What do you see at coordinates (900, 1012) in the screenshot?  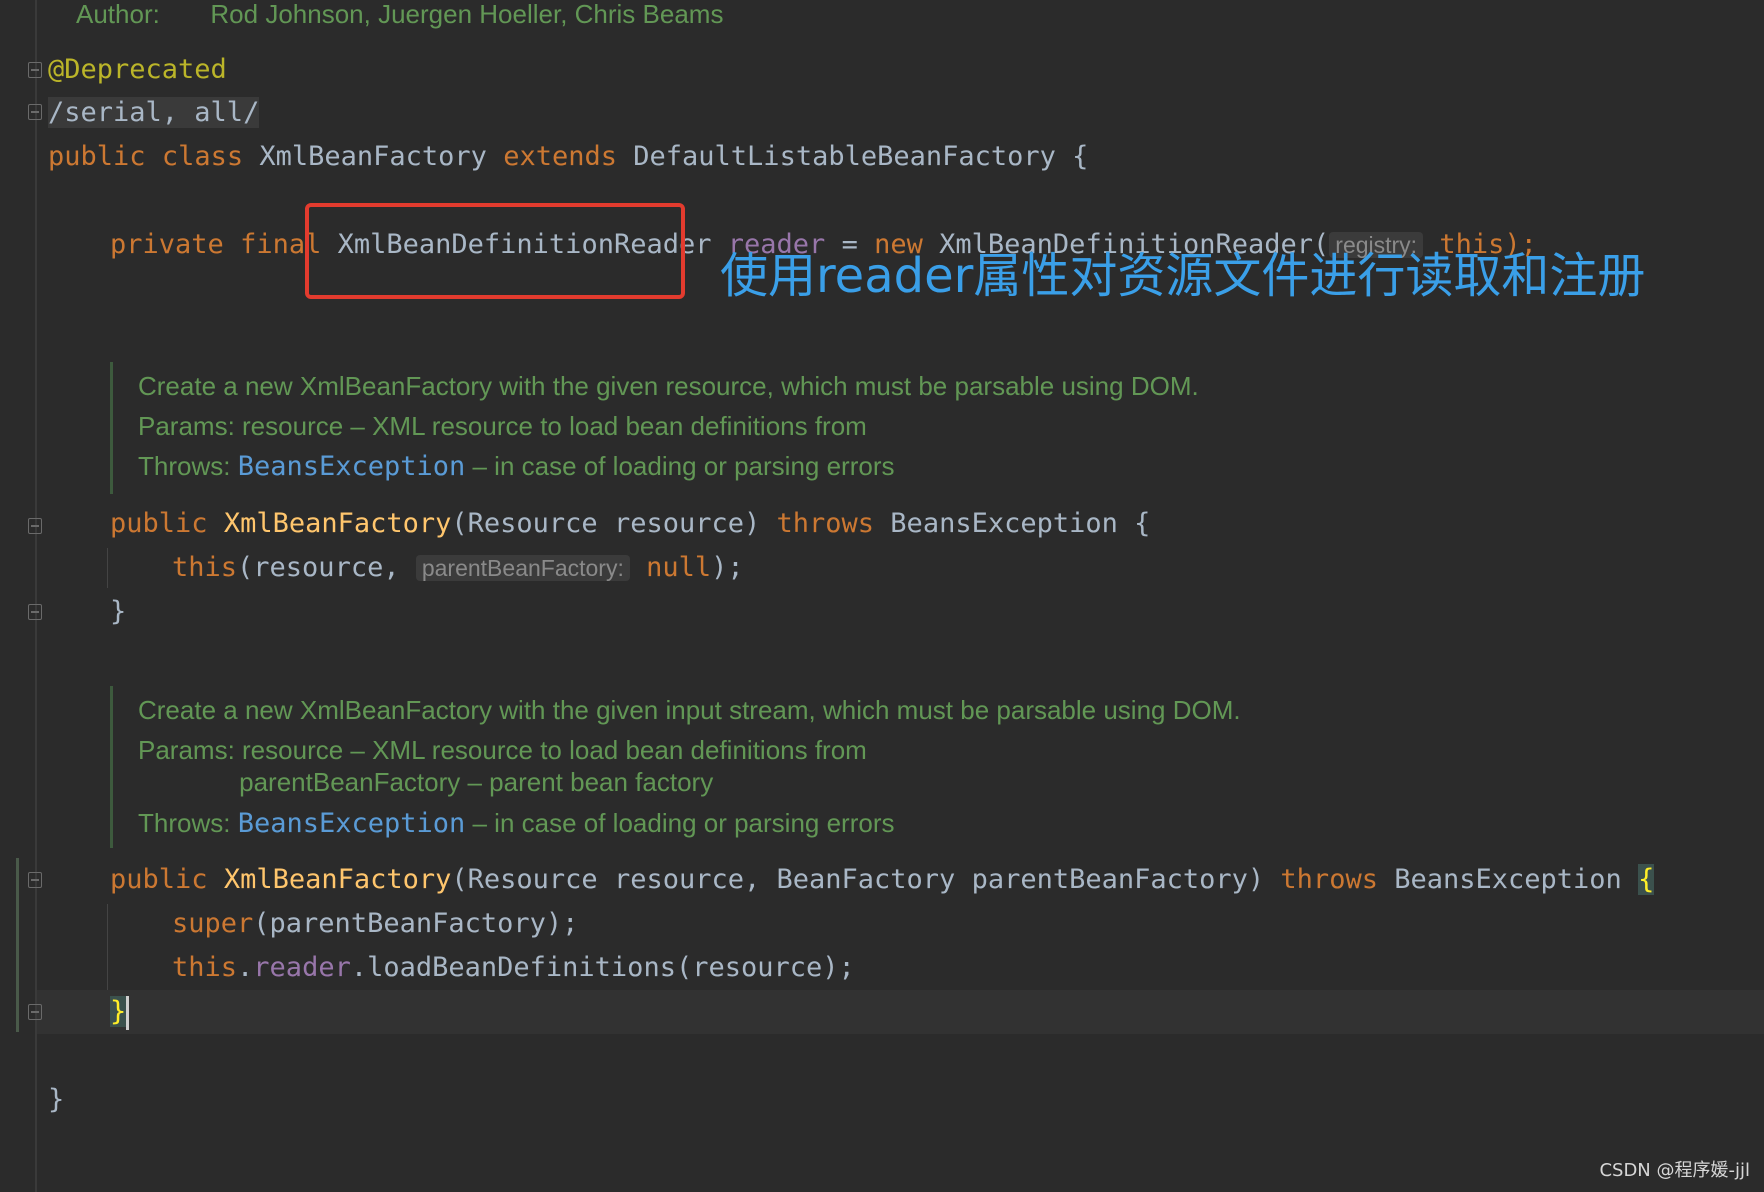 I see `current-line-highlight` at bounding box center [900, 1012].